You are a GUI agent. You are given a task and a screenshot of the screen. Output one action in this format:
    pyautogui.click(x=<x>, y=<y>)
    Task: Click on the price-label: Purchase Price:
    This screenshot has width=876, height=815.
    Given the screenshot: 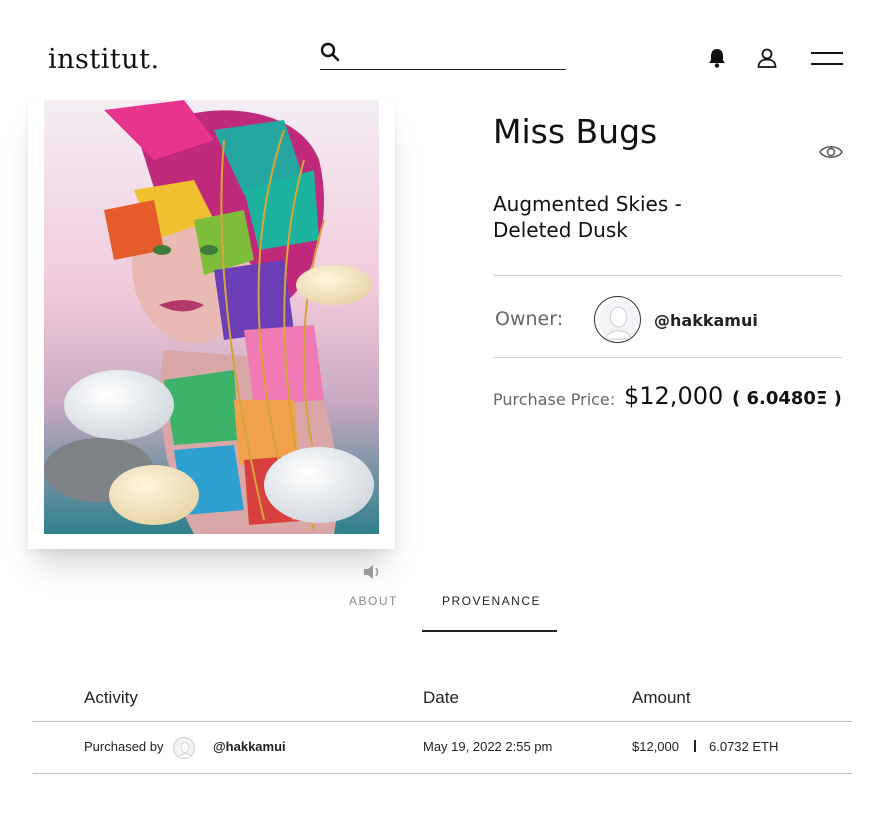 What is the action you would take?
    pyautogui.click(x=554, y=399)
    